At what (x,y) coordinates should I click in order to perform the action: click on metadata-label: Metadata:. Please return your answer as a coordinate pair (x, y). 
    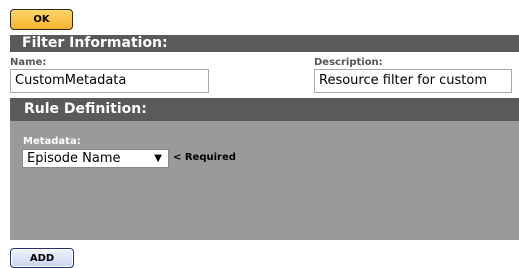
    Looking at the image, I should click on (52, 141).